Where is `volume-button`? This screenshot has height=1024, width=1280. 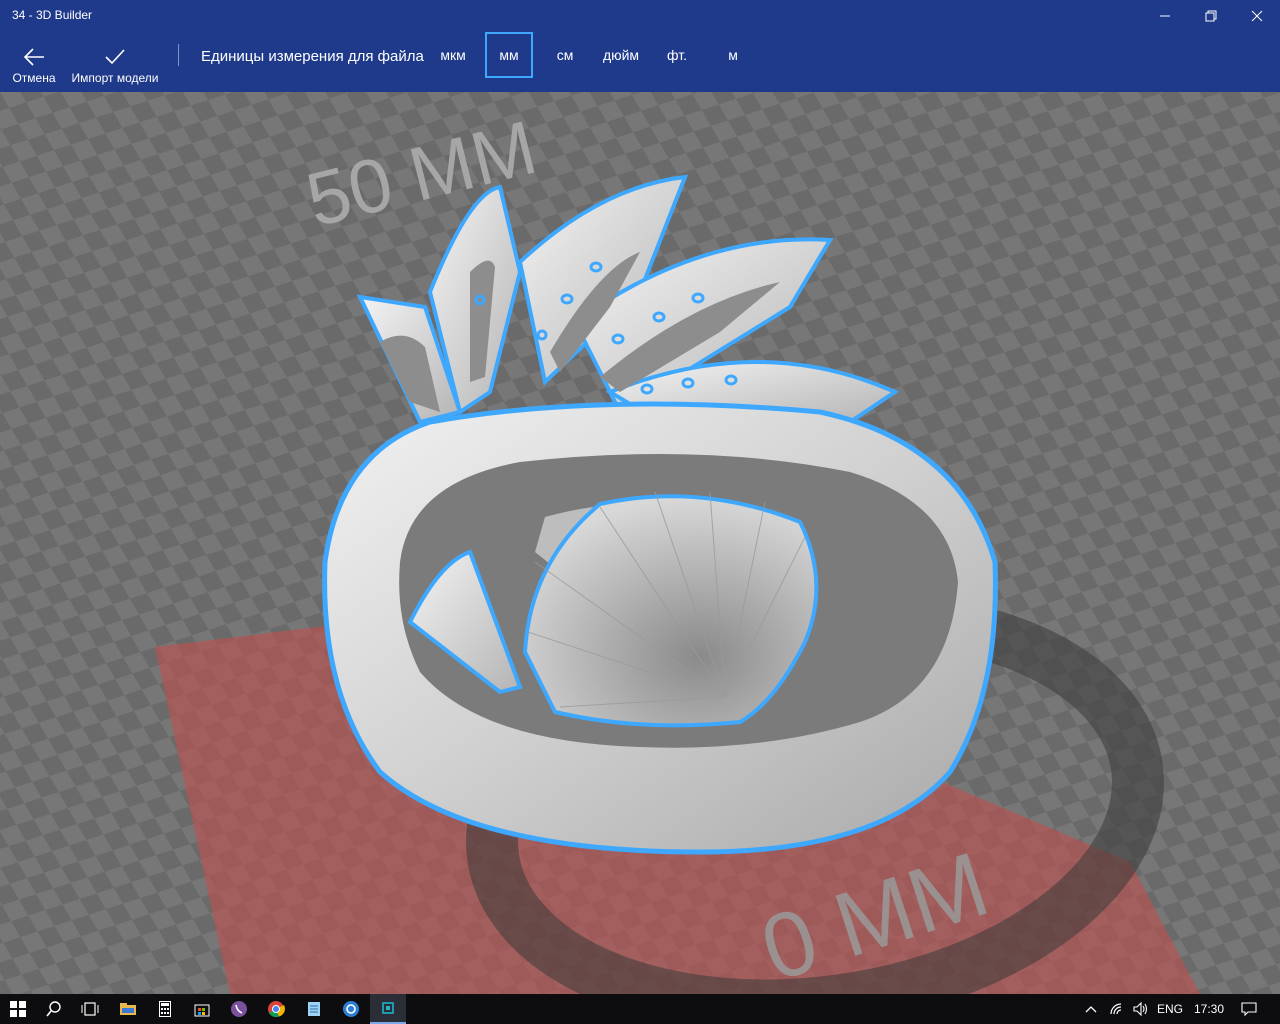 volume-button is located at coordinates (1141, 1009).